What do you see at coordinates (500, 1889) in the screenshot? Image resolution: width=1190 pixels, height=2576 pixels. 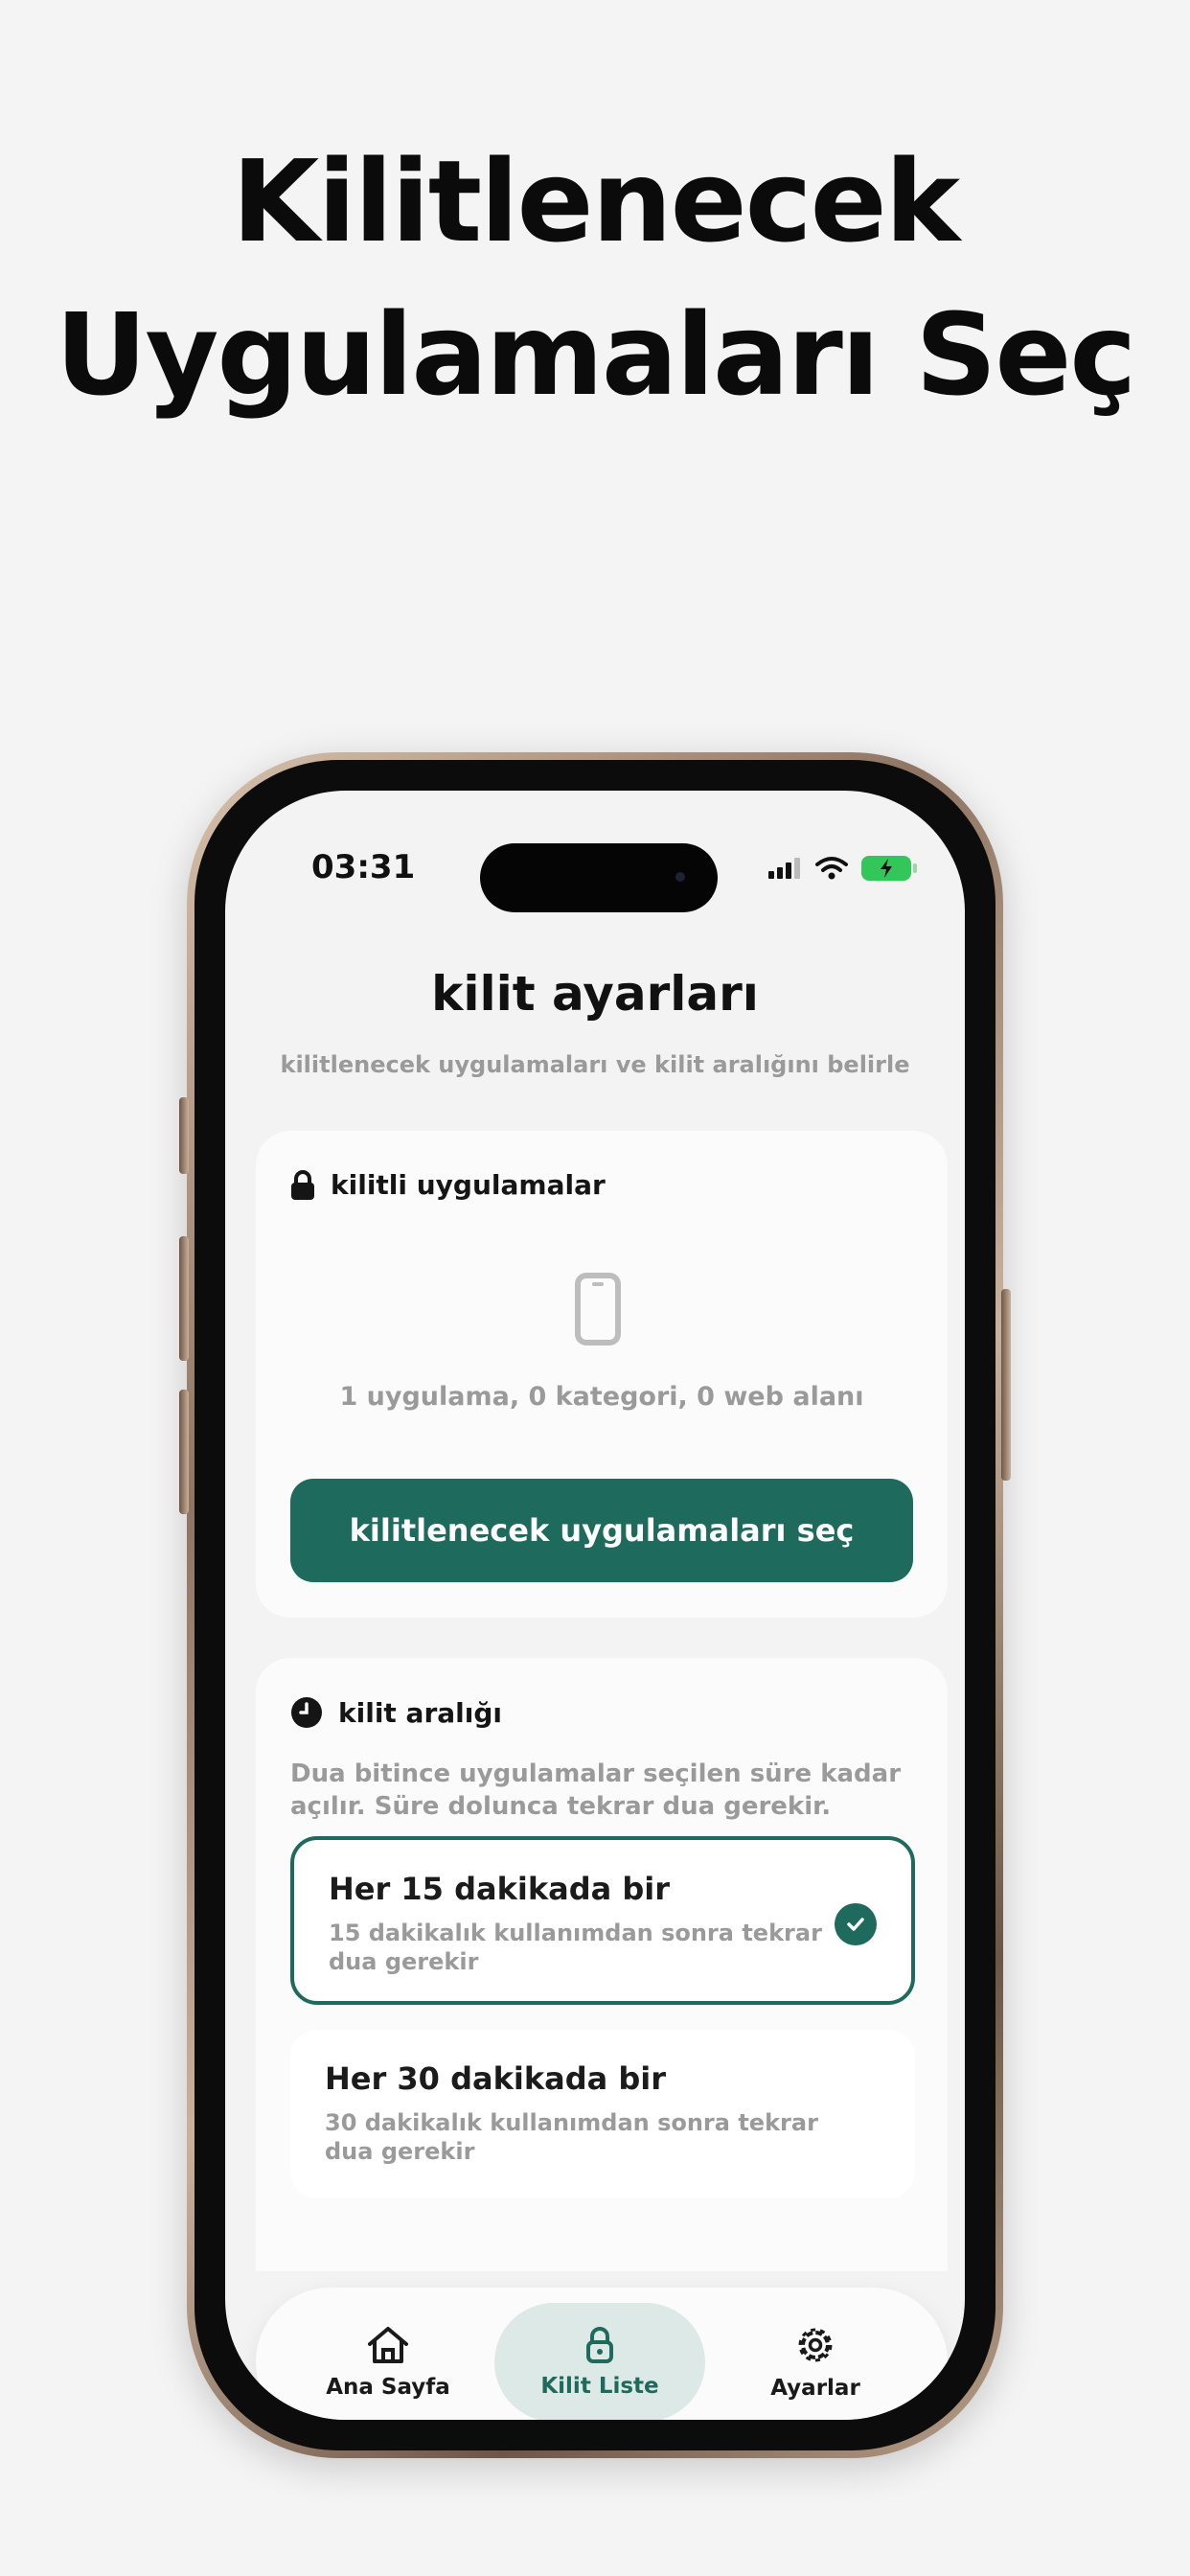 I see `option-title: Her 15 dakikada bir` at bounding box center [500, 1889].